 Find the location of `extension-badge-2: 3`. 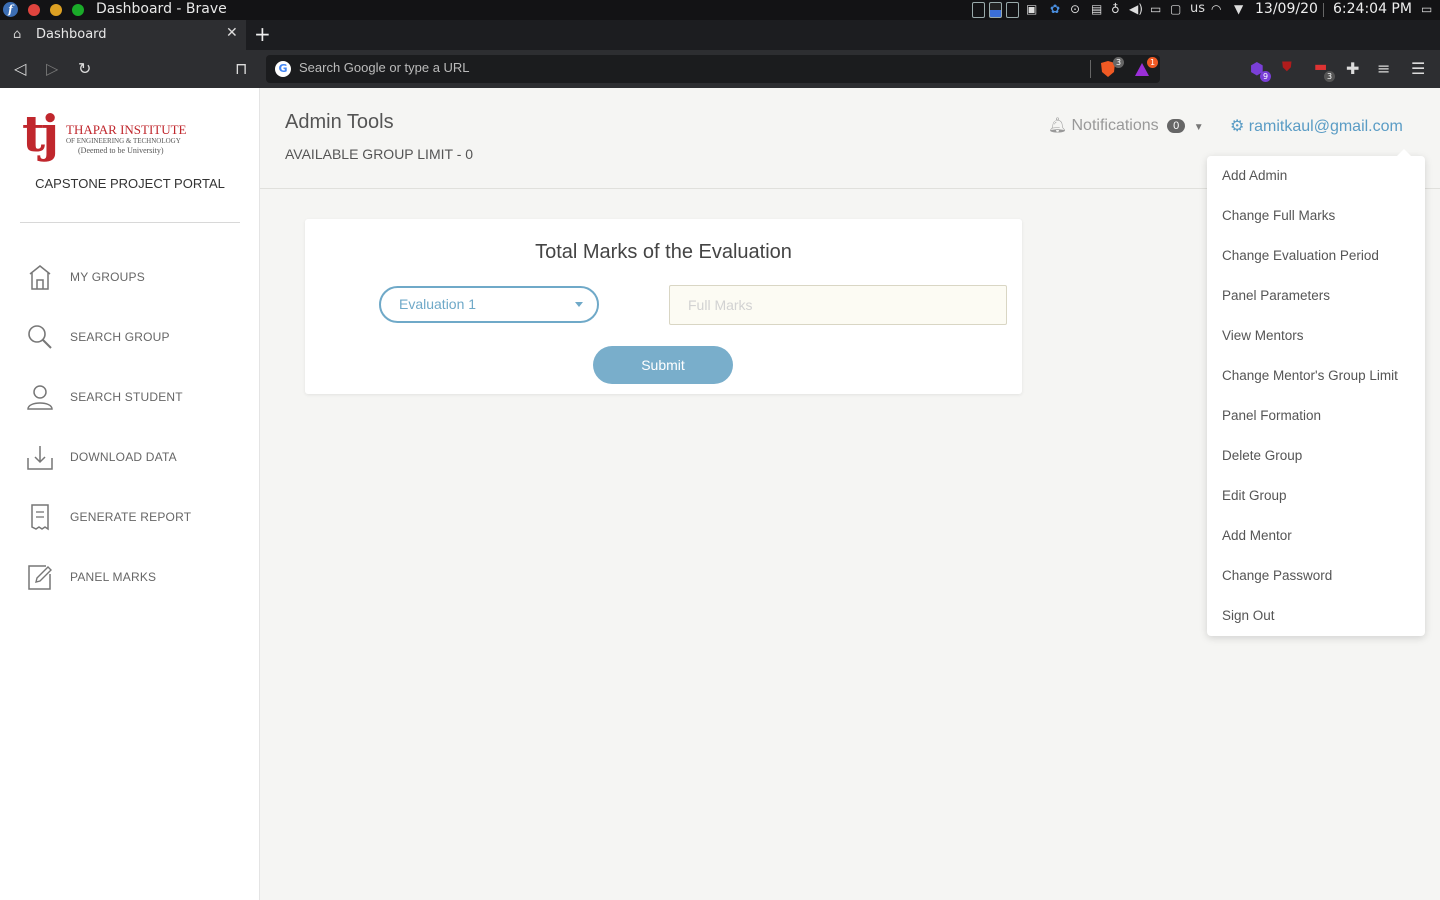

extension-badge-2: 3 is located at coordinates (1330, 76).